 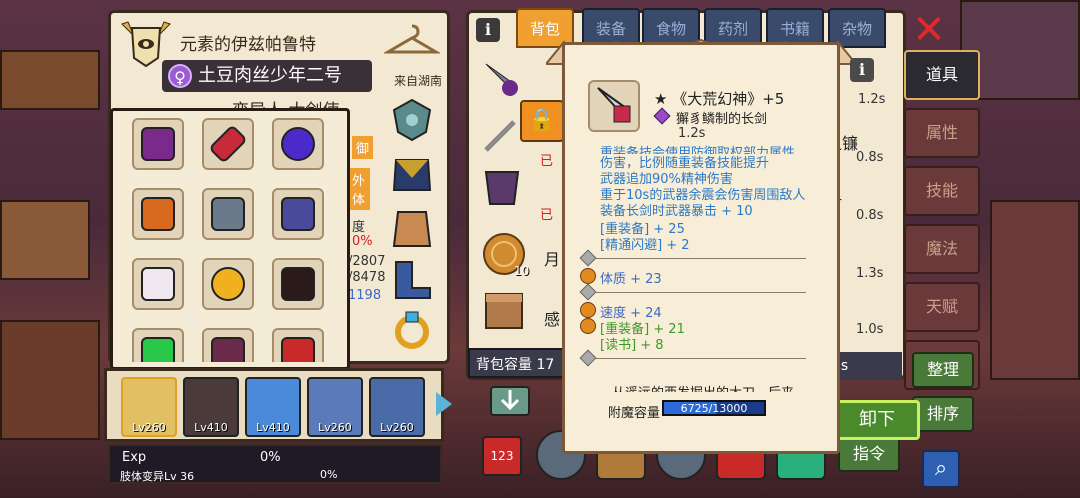 What do you see at coordinates (722, 119) in the screenshot?
I see `item-type: 獬豸鳞制的长剑` at bounding box center [722, 119].